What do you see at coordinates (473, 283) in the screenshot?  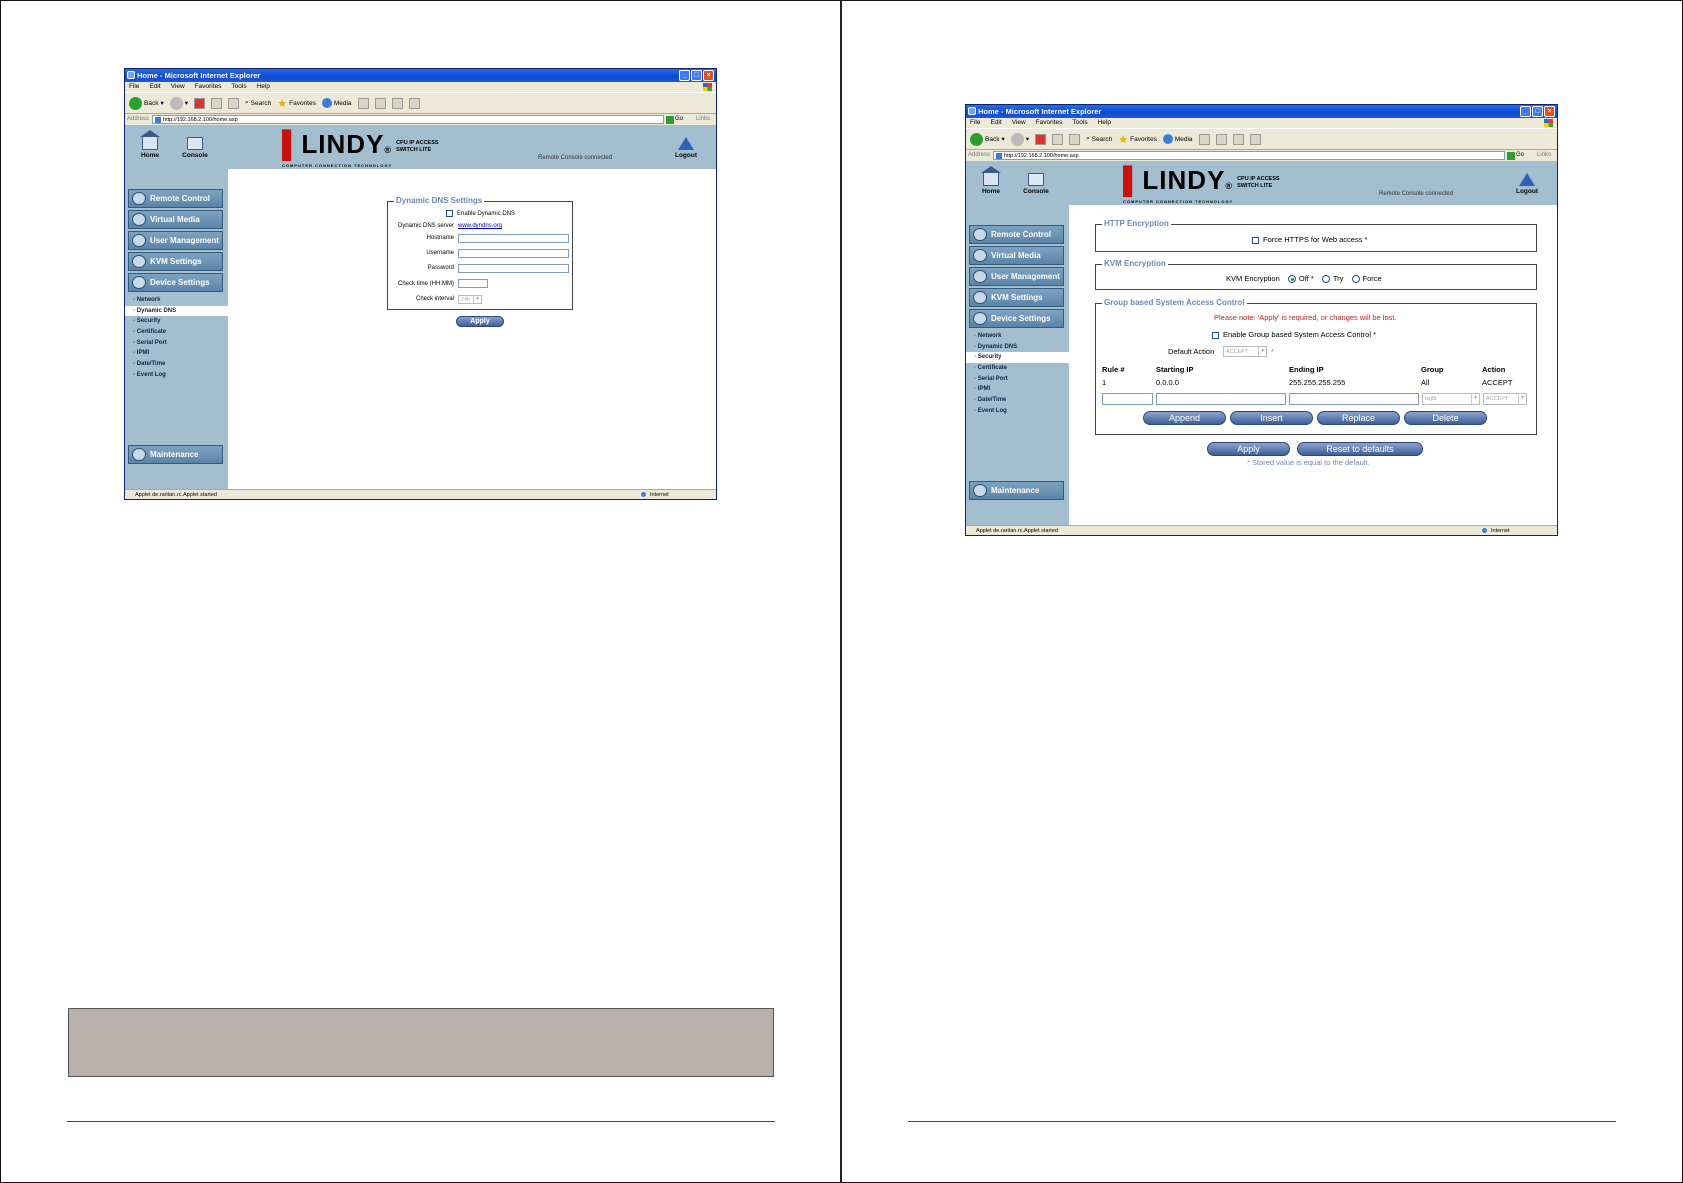 I see `check-time-input` at bounding box center [473, 283].